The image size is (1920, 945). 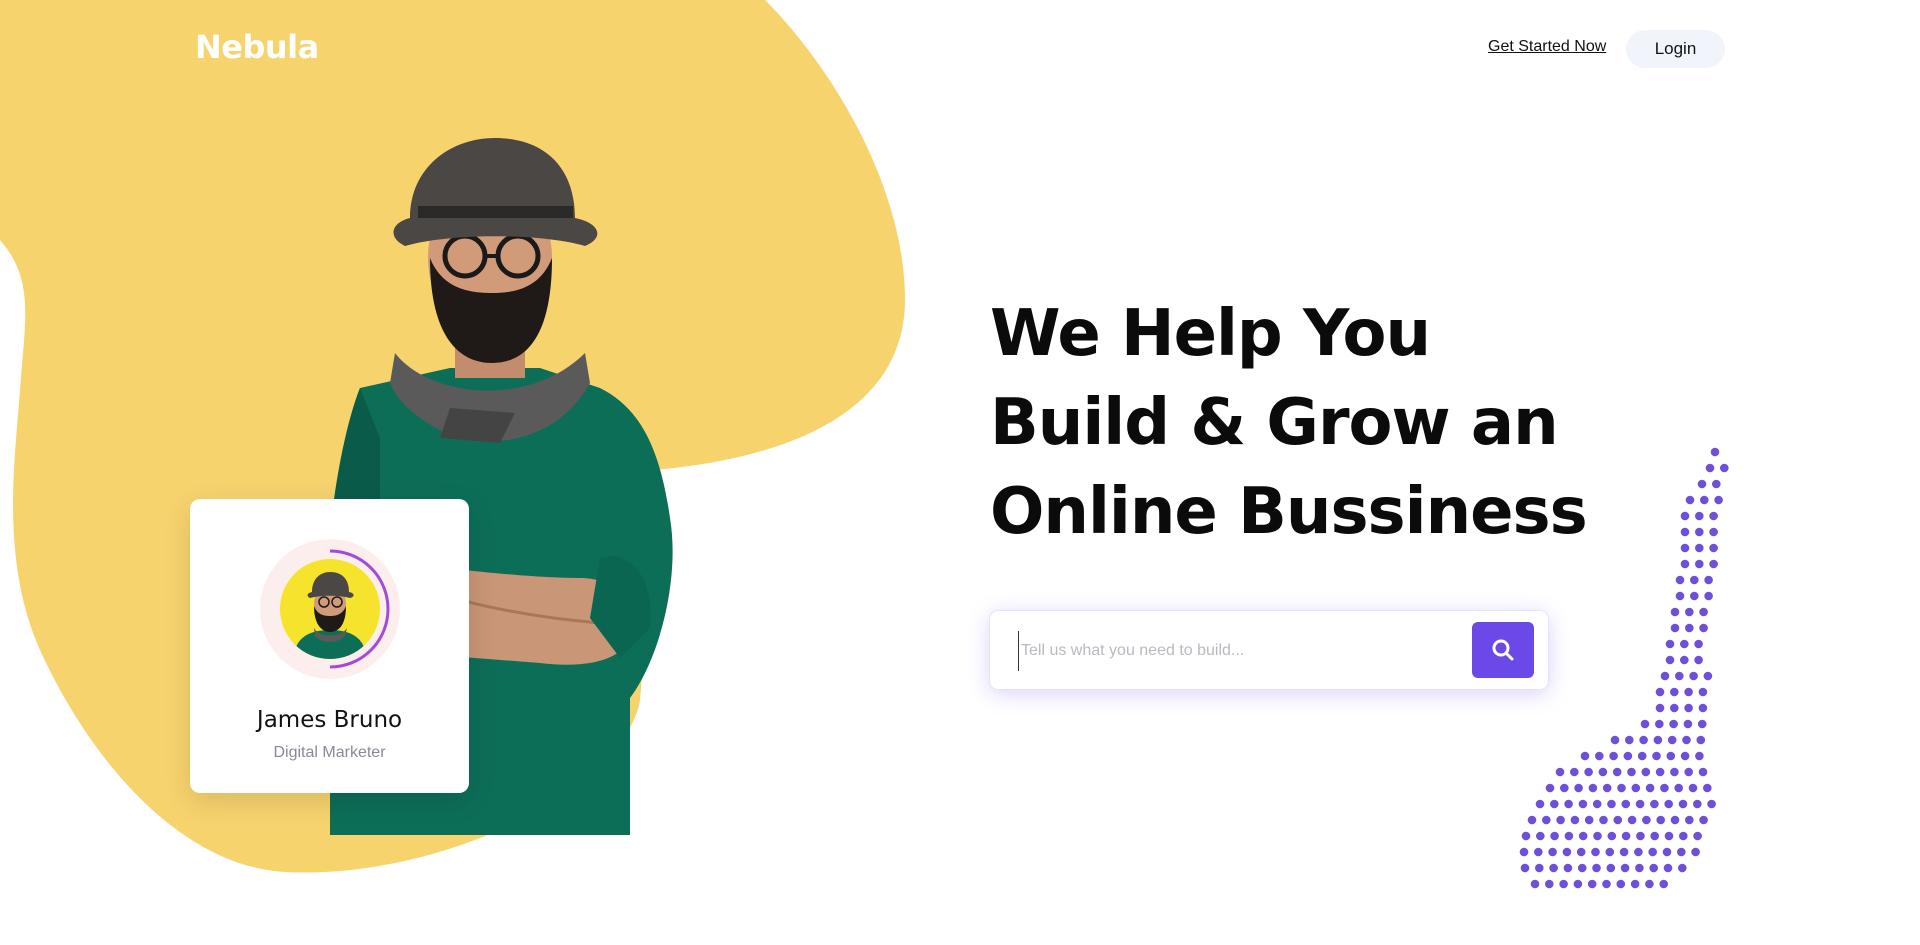 I want to click on search-input, so click(x=1240, y=651).